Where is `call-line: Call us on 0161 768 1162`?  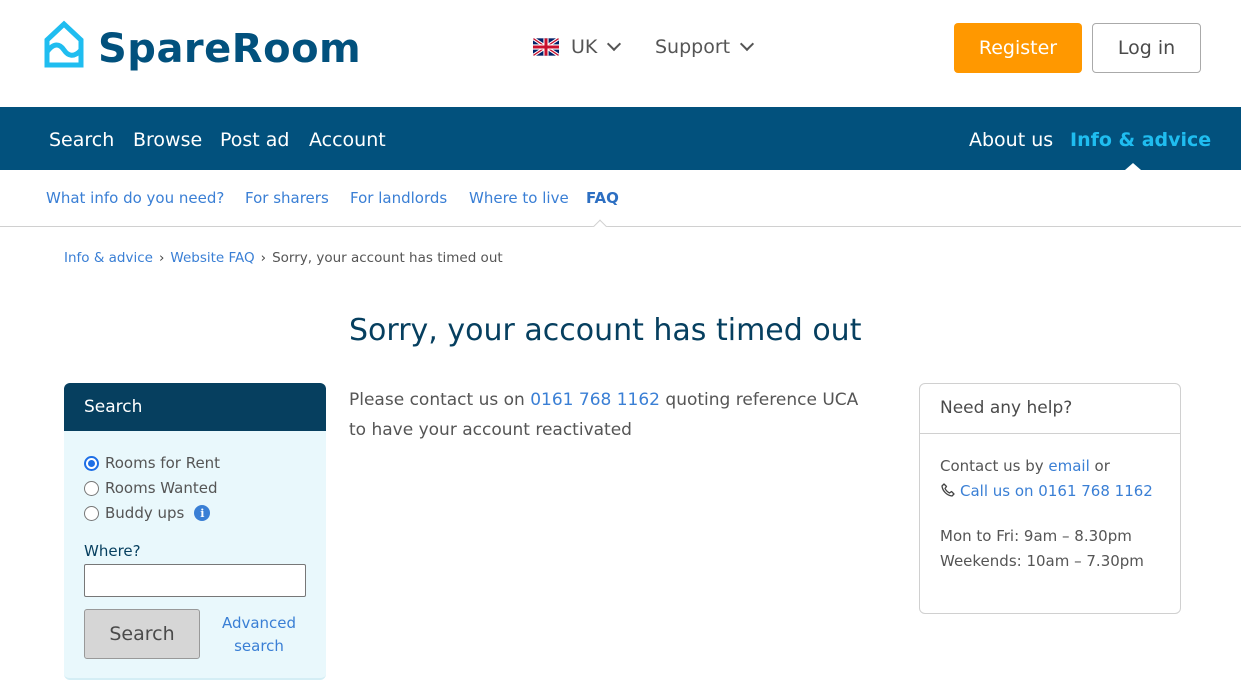 call-line: Call us on 0161 768 1162 is located at coordinates (1050, 491).